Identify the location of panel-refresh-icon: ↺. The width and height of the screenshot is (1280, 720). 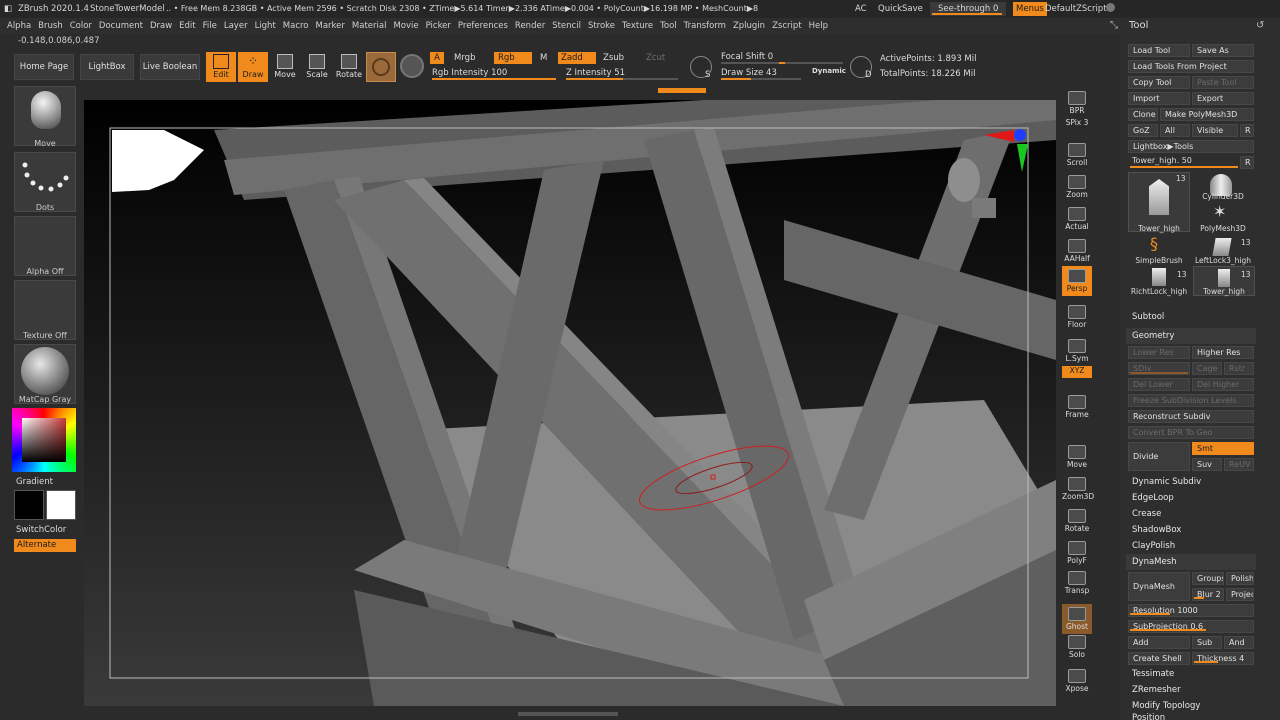
(1260, 25).